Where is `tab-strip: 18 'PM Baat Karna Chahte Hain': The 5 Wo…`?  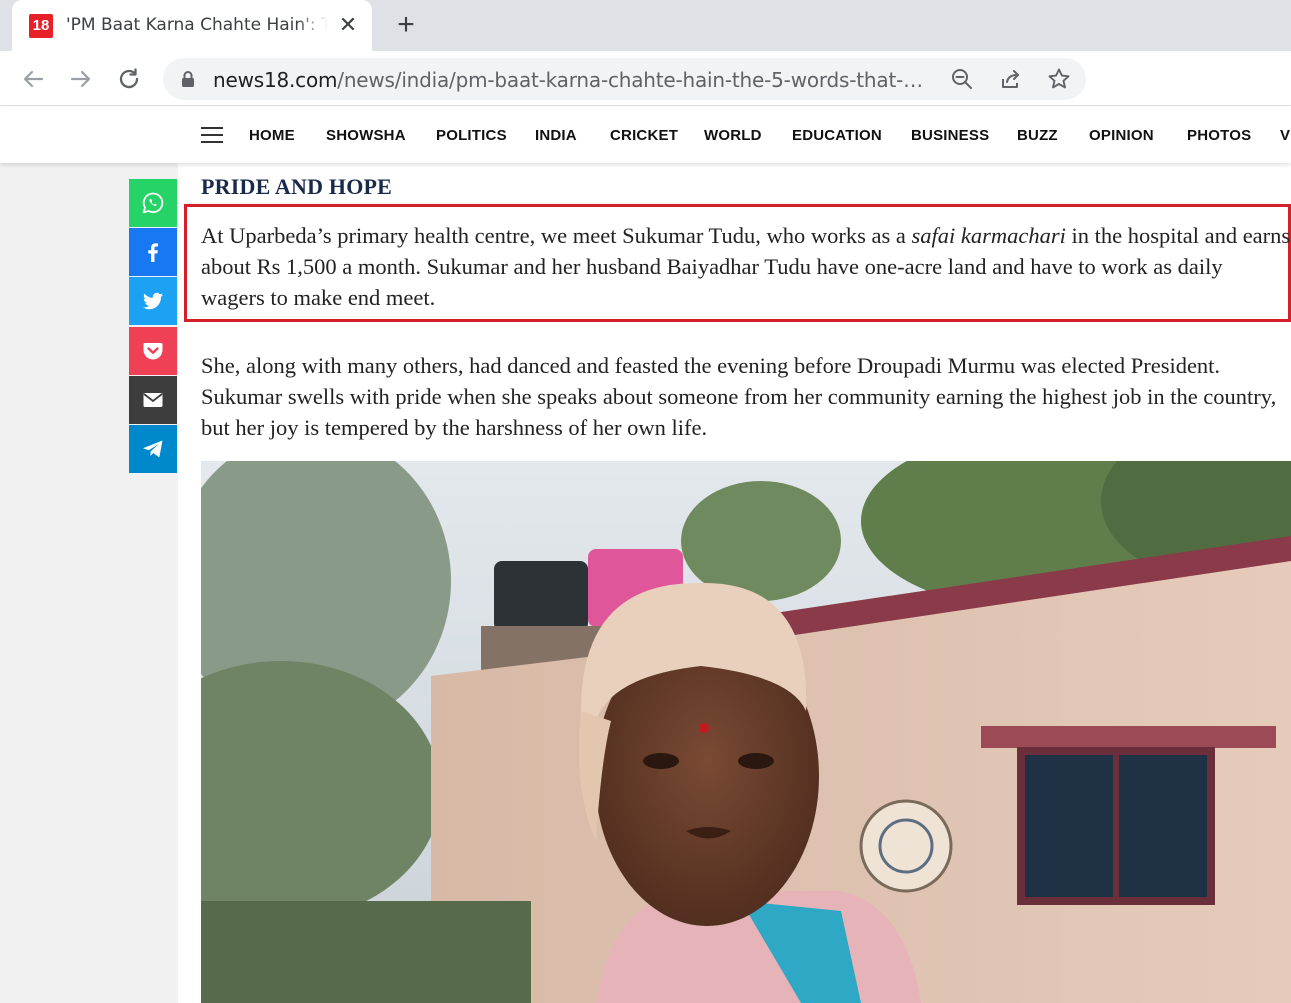 tab-strip: 18 'PM Baat Karna Chahte Hain': The 5 Wo… is located at coordinates (645, 25).